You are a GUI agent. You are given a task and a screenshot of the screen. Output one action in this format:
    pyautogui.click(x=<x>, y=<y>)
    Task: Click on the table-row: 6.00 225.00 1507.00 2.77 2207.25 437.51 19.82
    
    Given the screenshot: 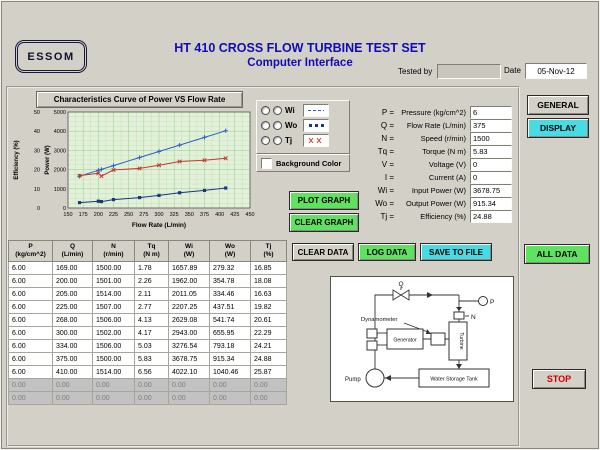 What is the action you would take?
    pyautogui.click(x=147, y=307)
    